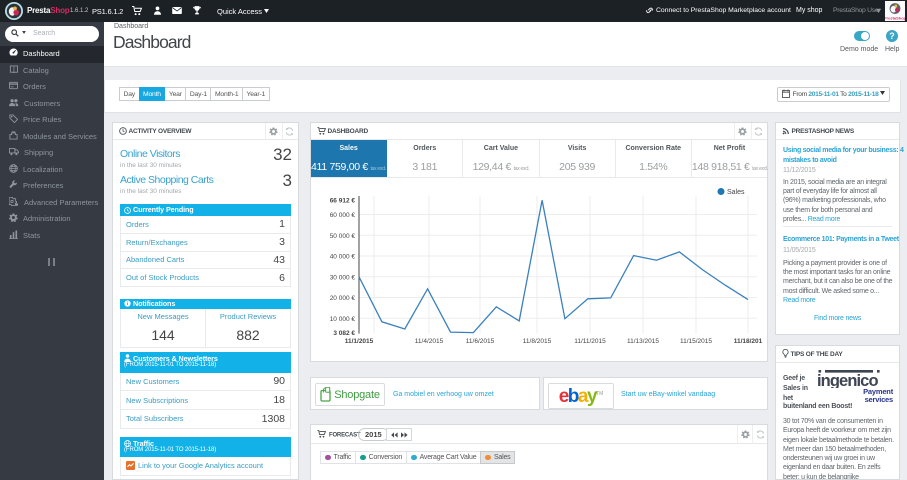 This screenshot has width=907, height=480. What do you see at coordinates (343, 257) in the screenshot?
I see `svg-text: 40 000 €` at bounding box center [343, 257].